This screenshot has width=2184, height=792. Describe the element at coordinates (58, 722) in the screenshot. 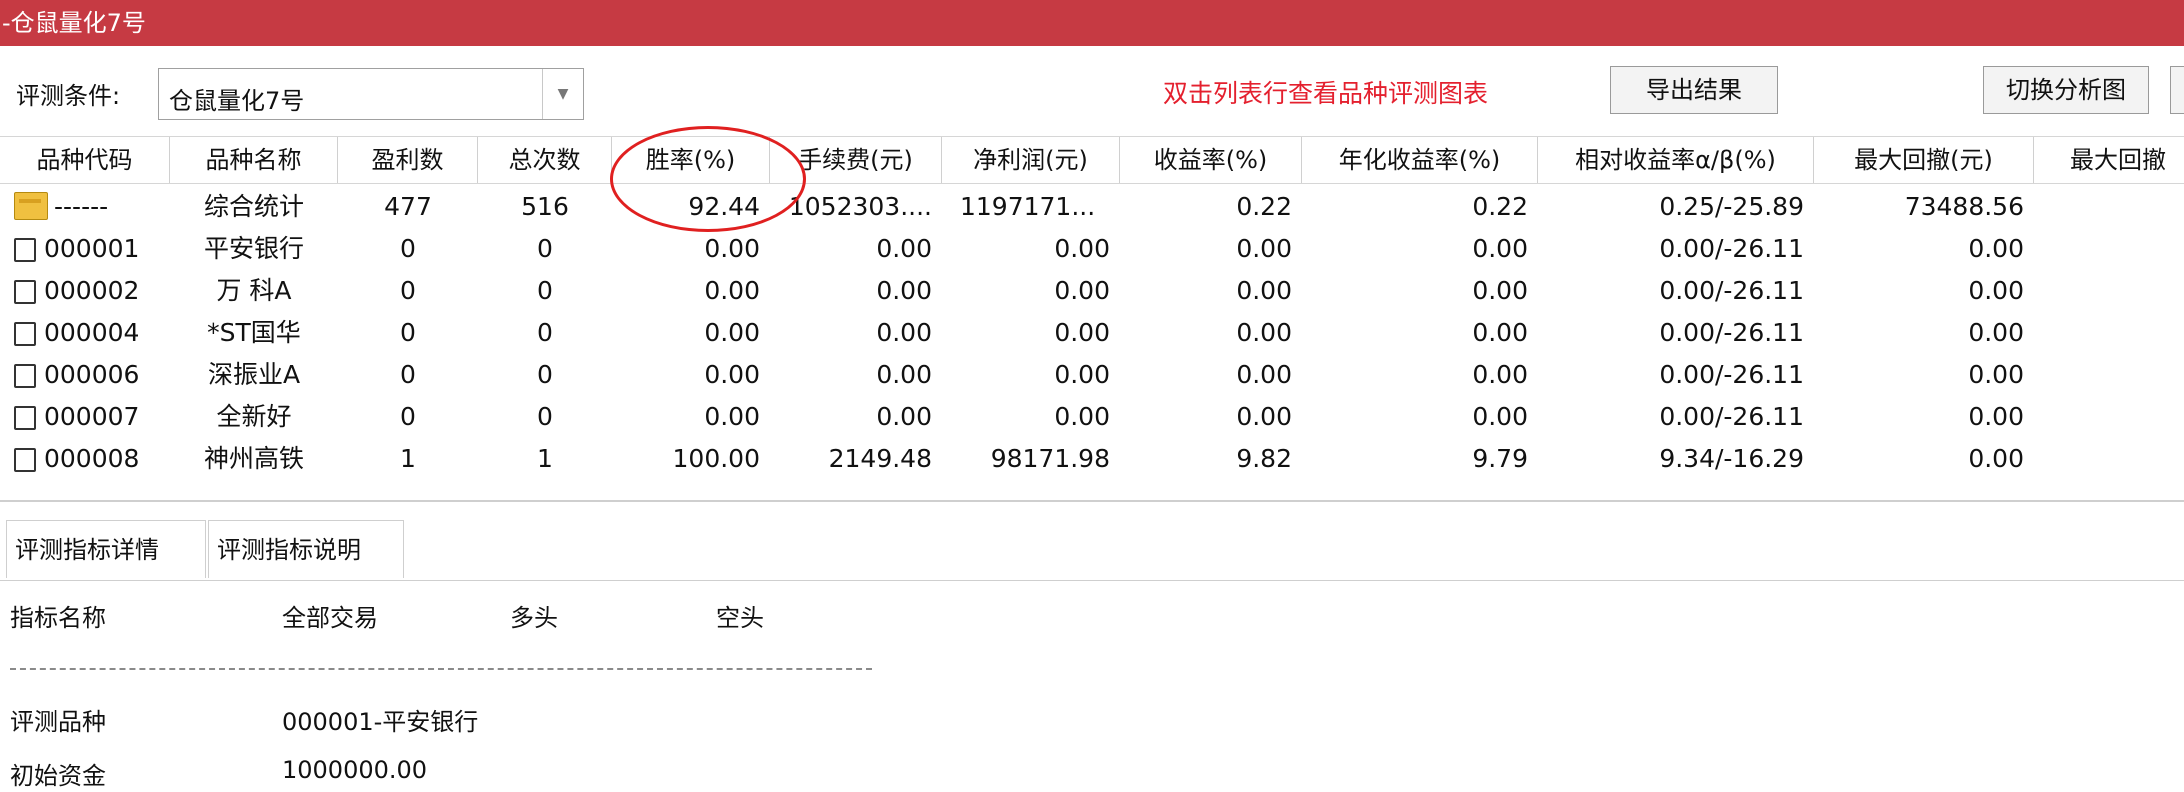

I see `detail-row-label: 评测品种` at that location.